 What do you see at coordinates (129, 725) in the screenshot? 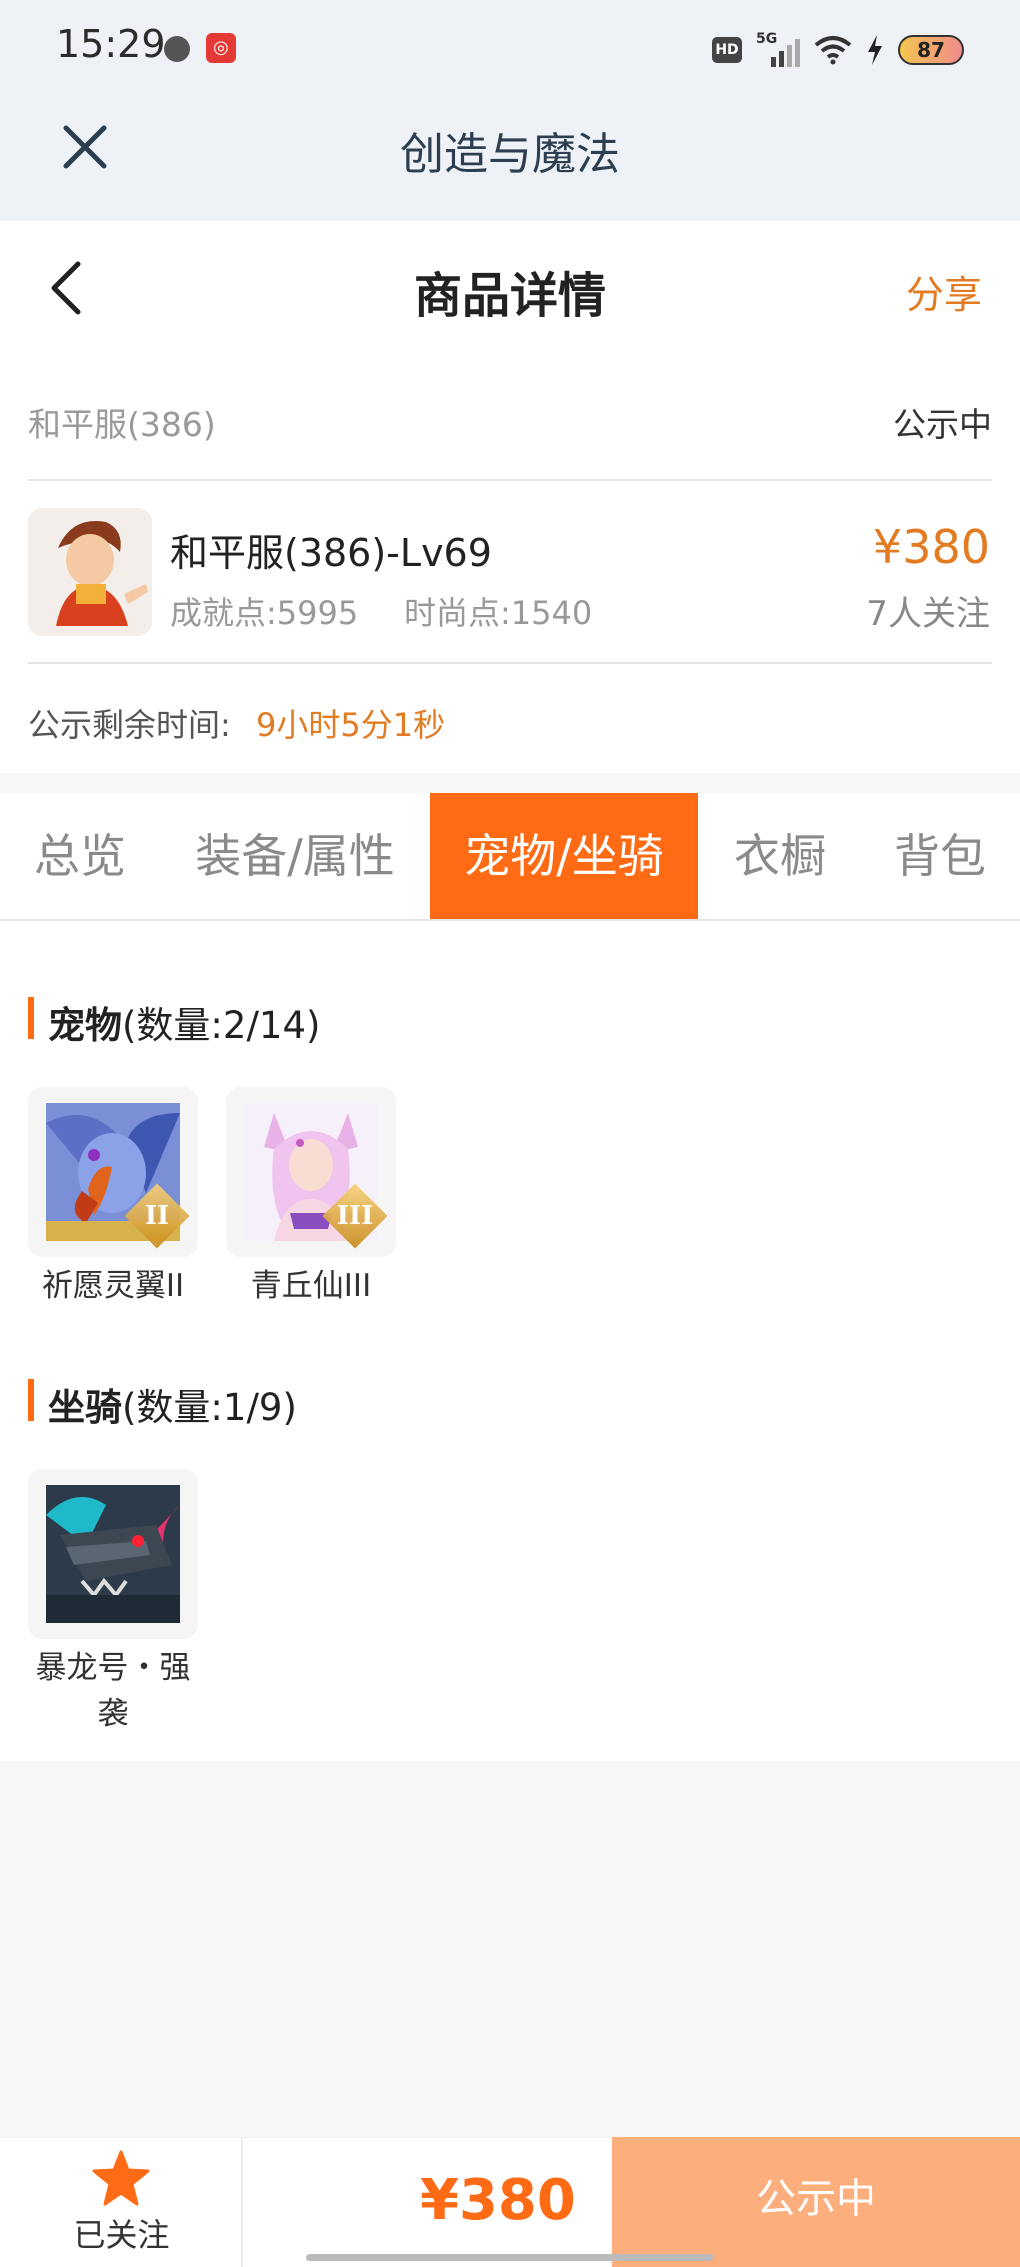
I see `remaining-time-label: 公示剩余时间:` at bounding box center [129, 725].